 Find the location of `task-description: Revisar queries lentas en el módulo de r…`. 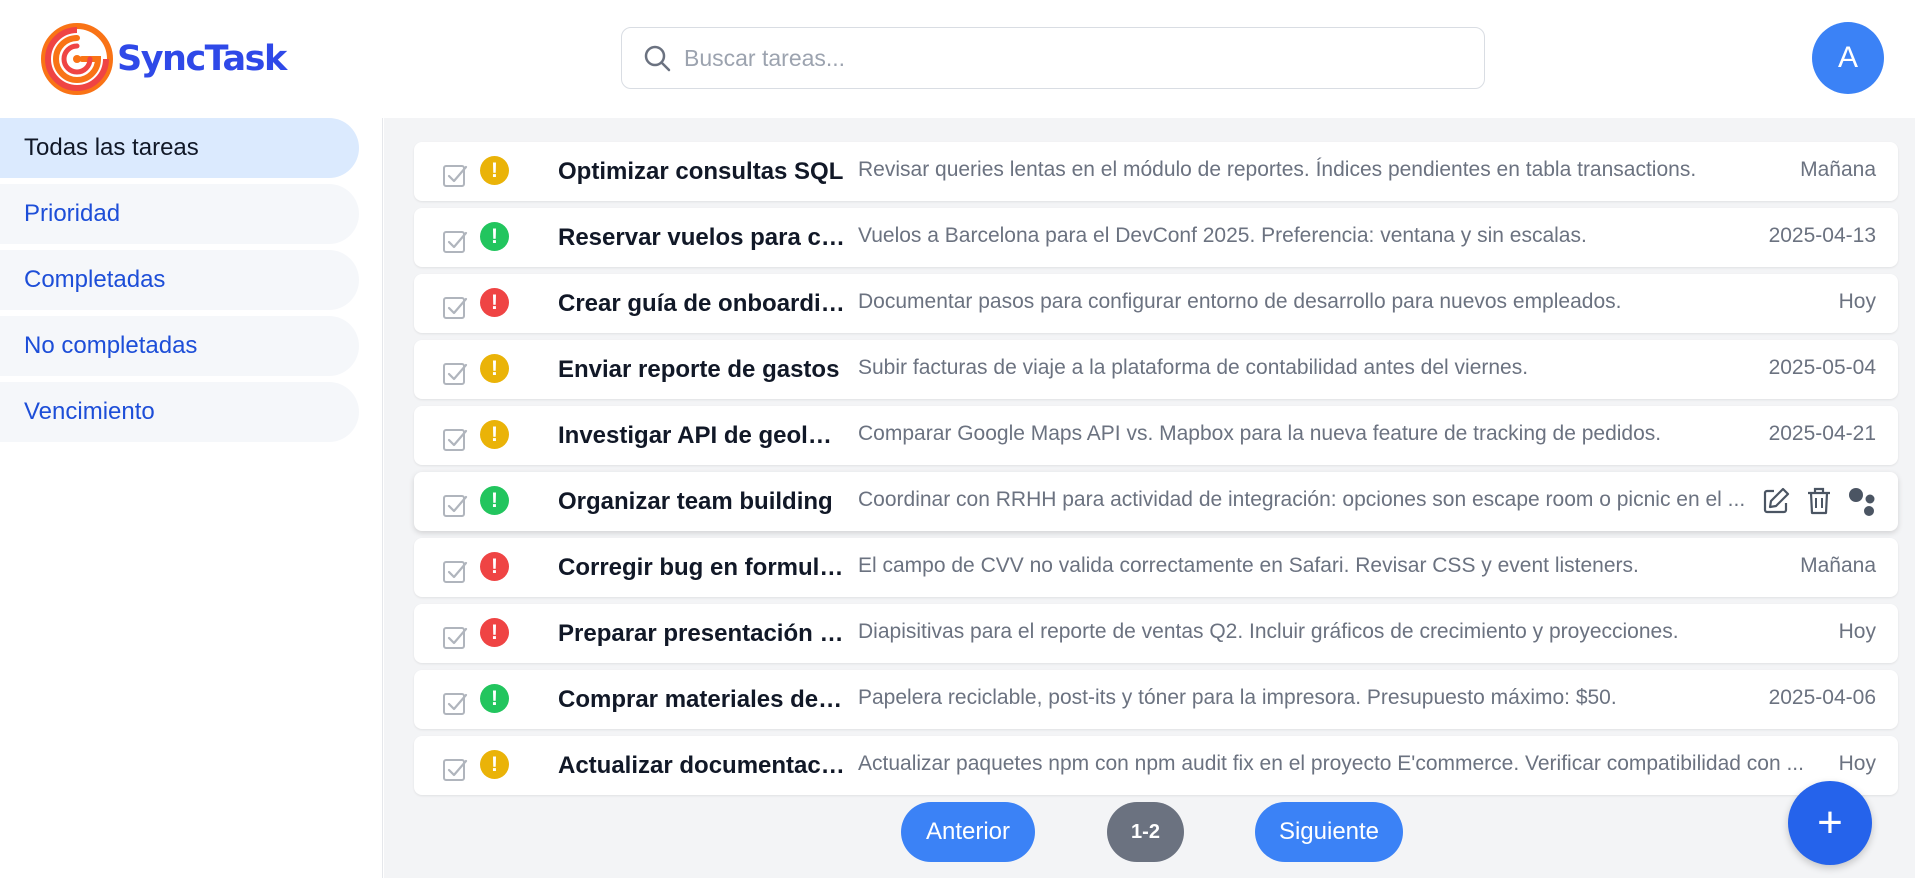

task-description: Revisar queries lentas en el módulo de r… is located at coordinates (1277, 169).